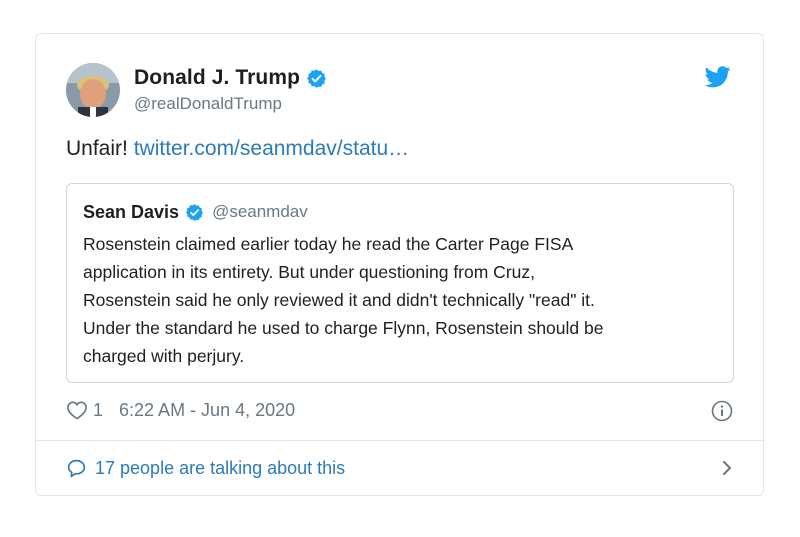 The image size is (800, 537). What do you see at coordinates (76, 468) in the screenshot?
I see `speech-bubble-icon` at bounding box center [76, 468].